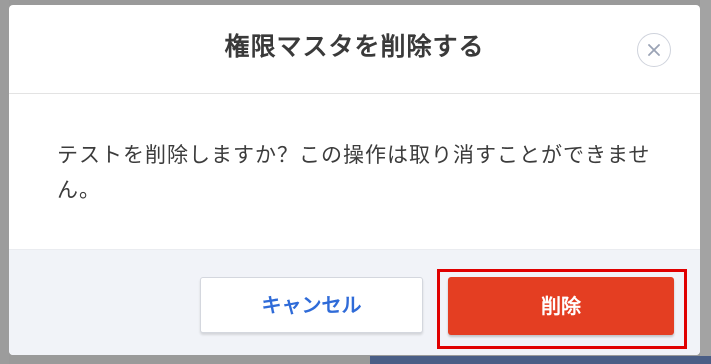 This screenshot has width=711, height=364. I want to click on background-overlay-left, so click(4, 182).